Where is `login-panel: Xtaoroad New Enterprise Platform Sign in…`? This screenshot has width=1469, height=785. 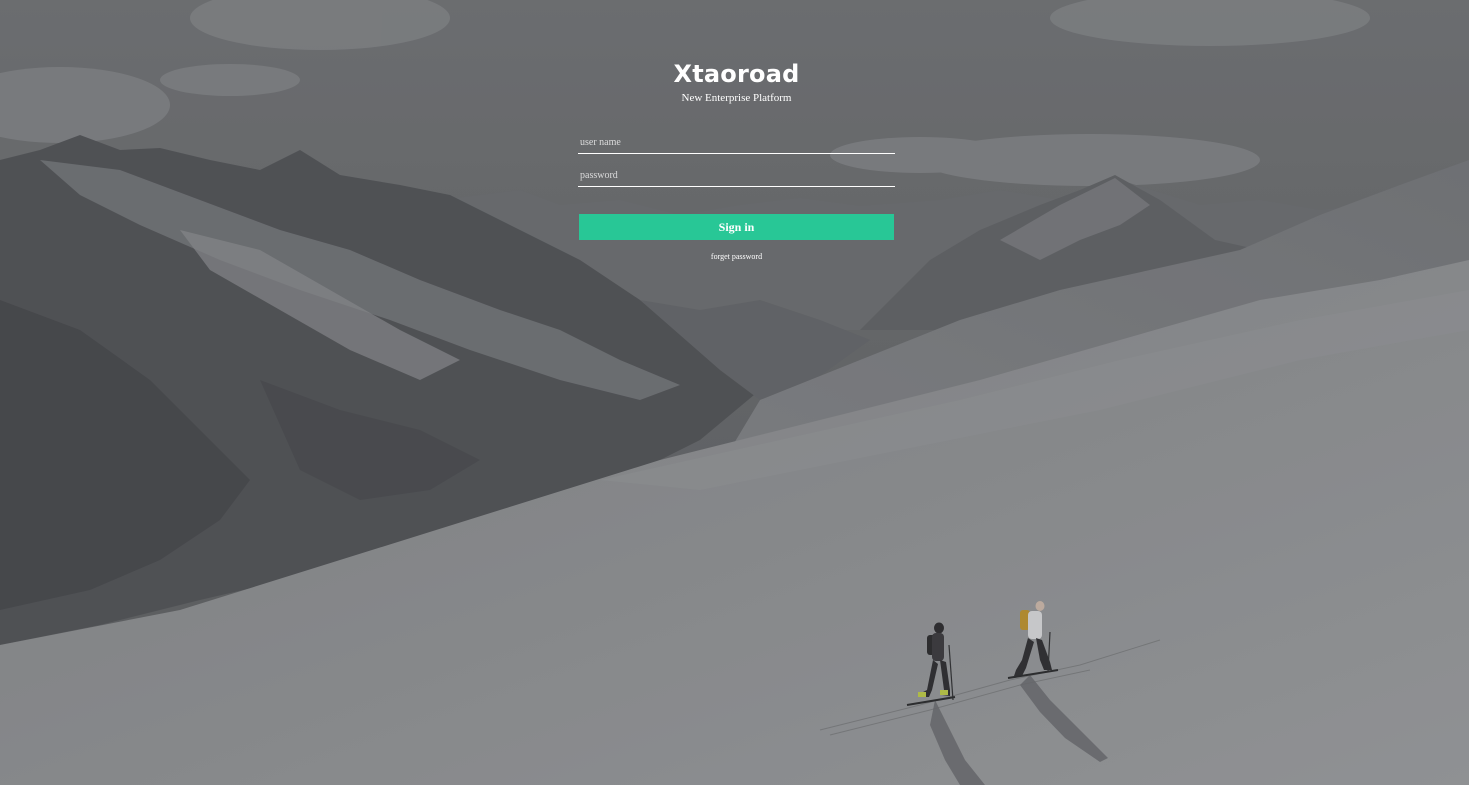
login-panel: Xtaoroad New Enterprise Platform Sign in… is located at coordinates (736, 161).